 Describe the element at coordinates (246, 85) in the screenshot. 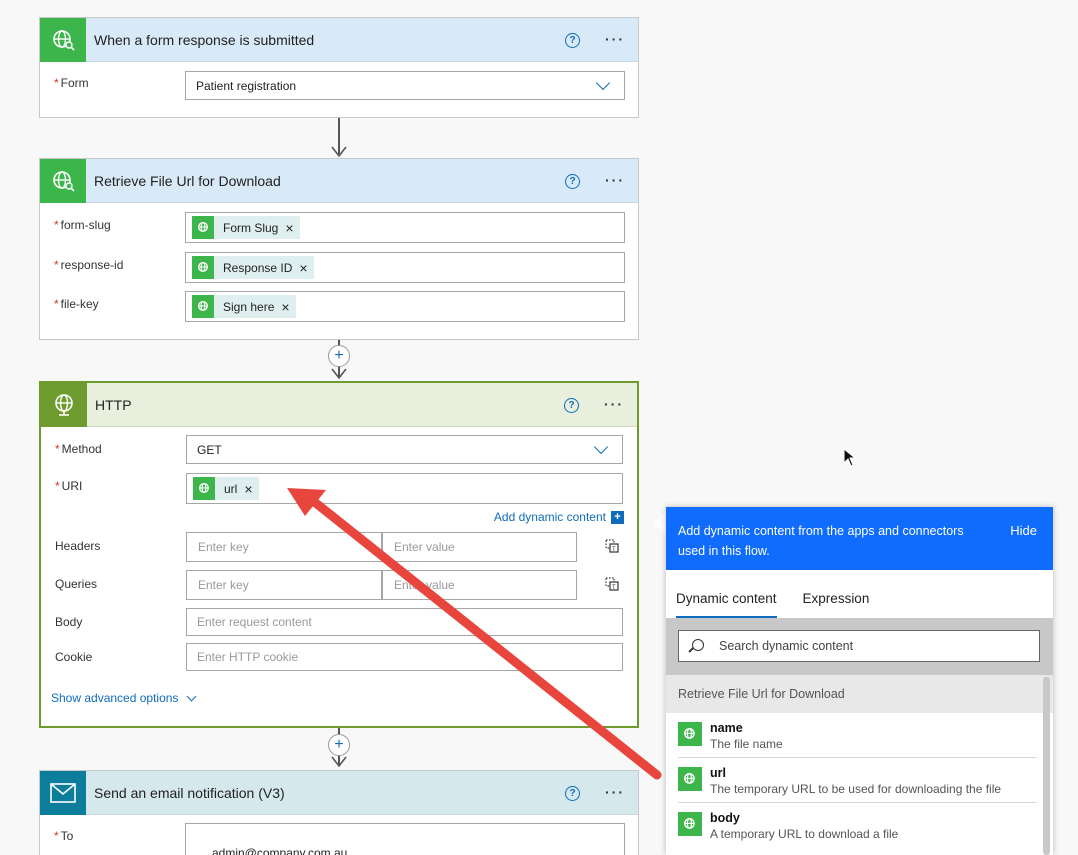

I see `form-select-value: Patient registration` at that location.